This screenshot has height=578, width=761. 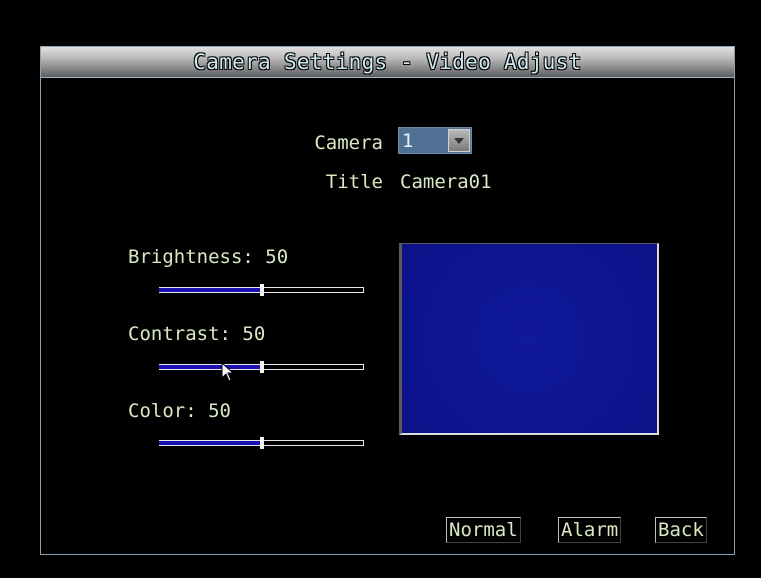 What do you see at coordinates (446, 182) in the screenshot?
I see `title-value: Camera01` at bounding box center [446, 182].